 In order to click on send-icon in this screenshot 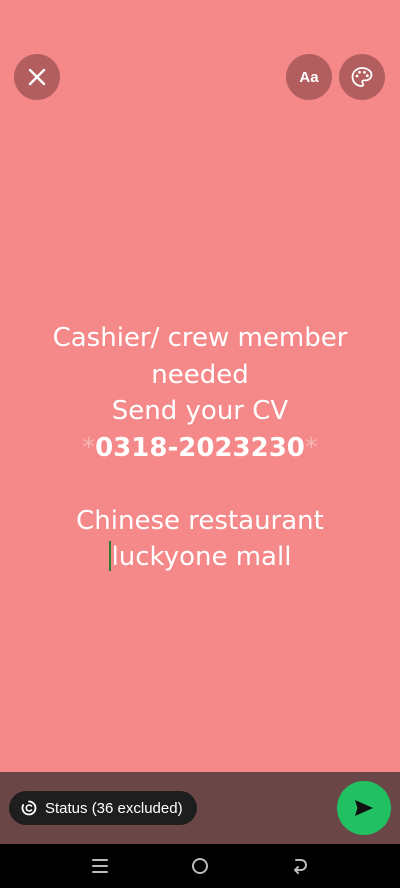, I will do `click(364, 808)`.